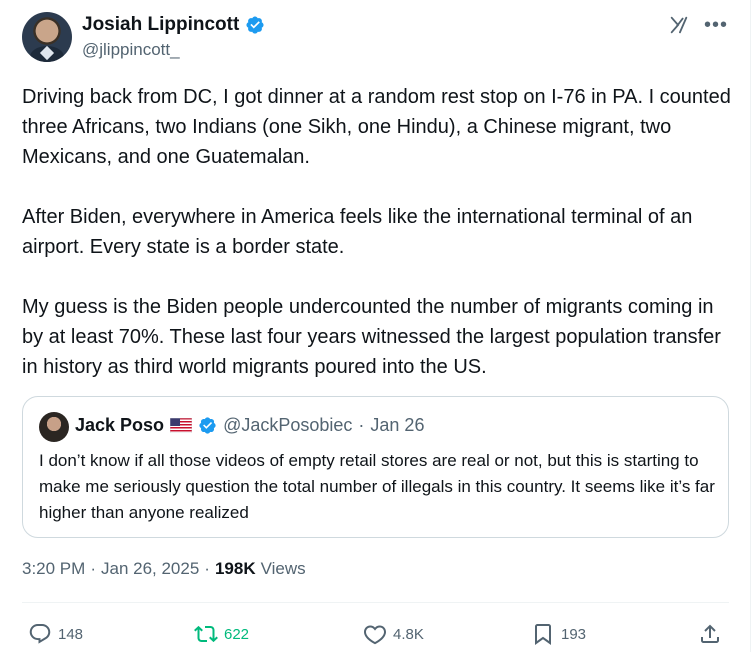 The height and width of the screenshot is (652, 751). Describe the element at coordinates (237, 634) in the screenshot. I see `repost-count: 622` at that location.